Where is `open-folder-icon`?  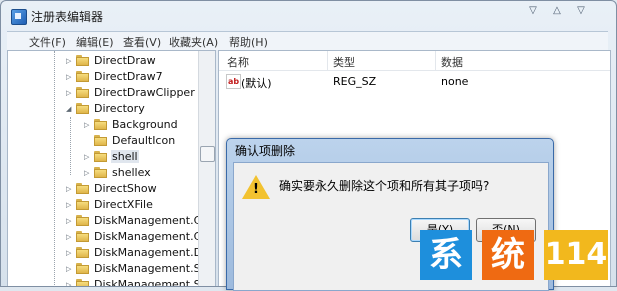 open-folder-icon is located at coordinates (82, 108).